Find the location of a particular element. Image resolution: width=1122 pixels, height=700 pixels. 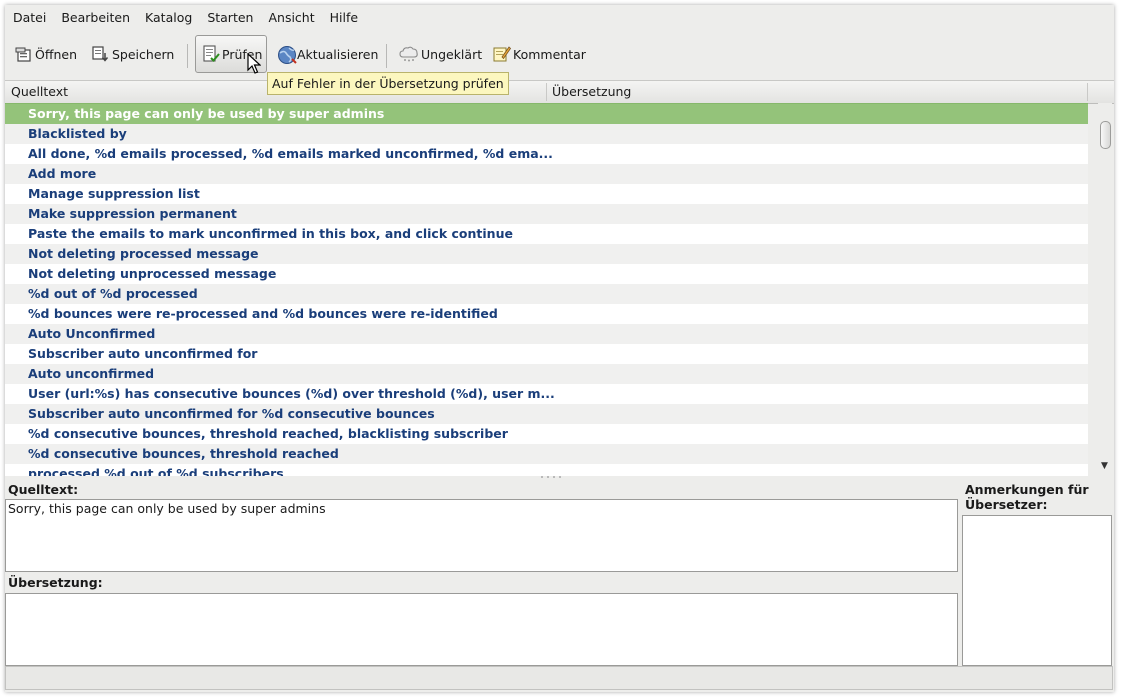

column-header-translation: Übersetzung is located at coordinates (591, 92).